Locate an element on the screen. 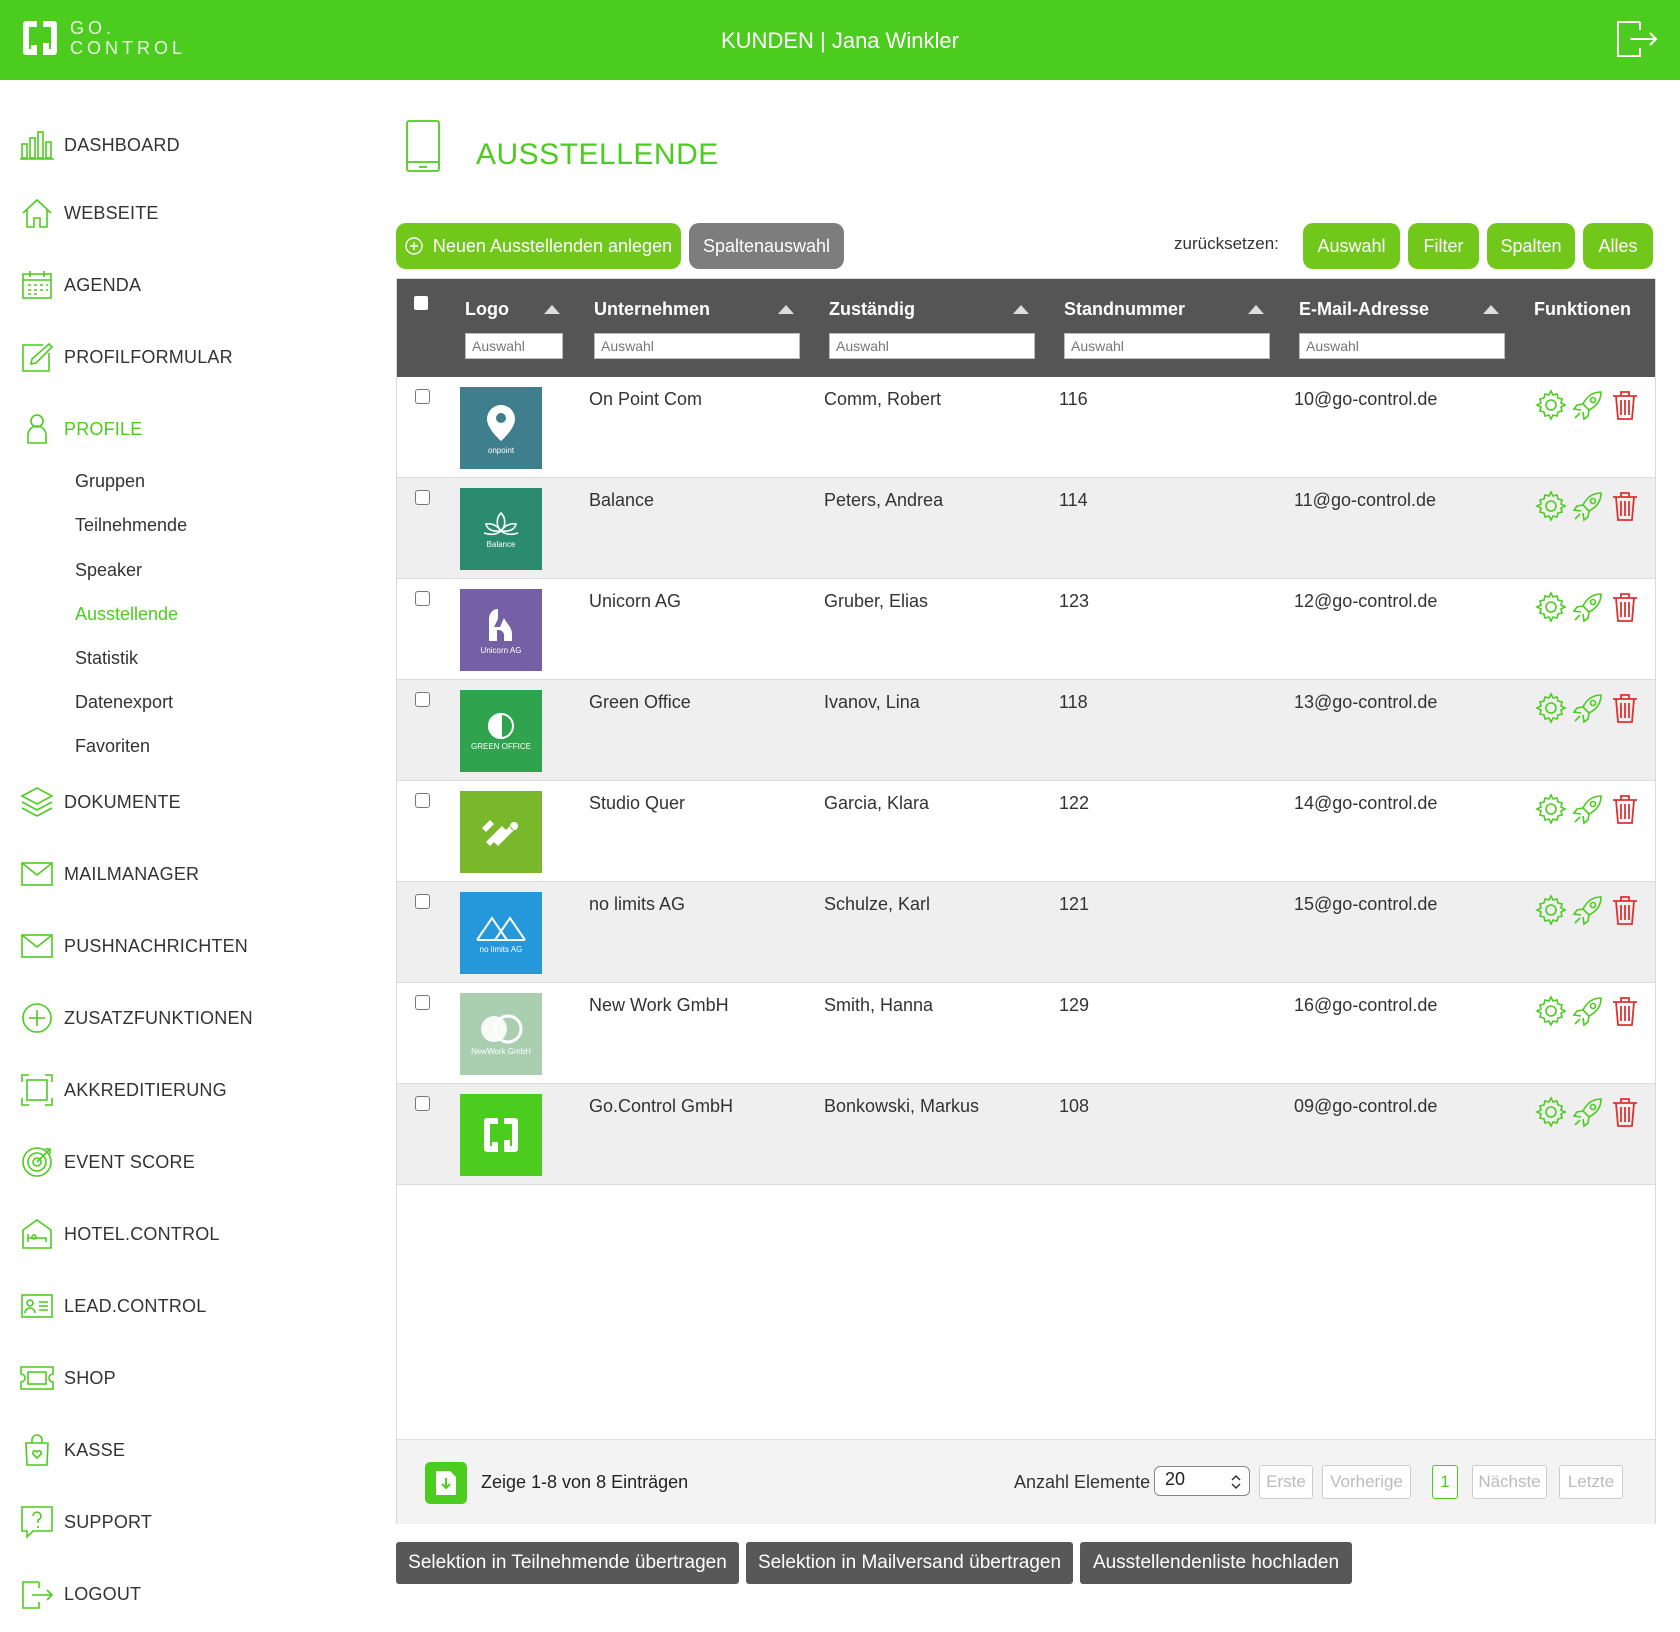 This screenshot has height=1632, width=1680. pagination-last: Letzte is located at coordinates (1591, 1482).